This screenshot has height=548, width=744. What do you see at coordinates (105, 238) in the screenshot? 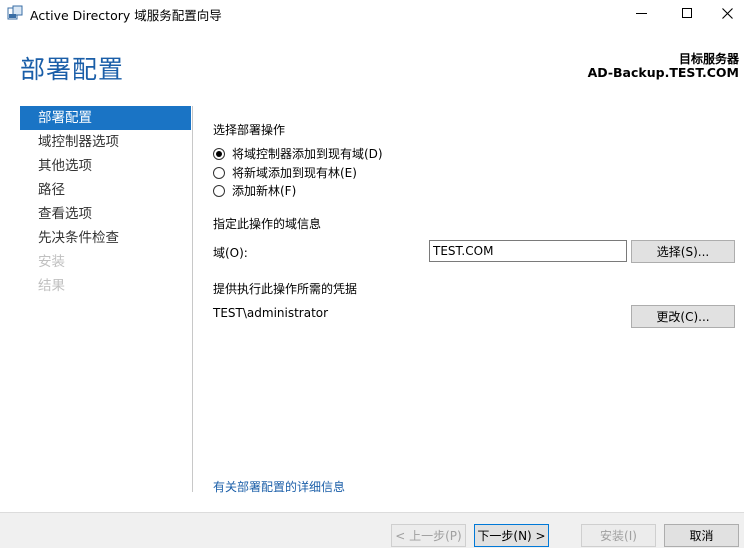
I see `nav-item-prerequisites-check: 先决条件检查` at bounding box center [105, 238].